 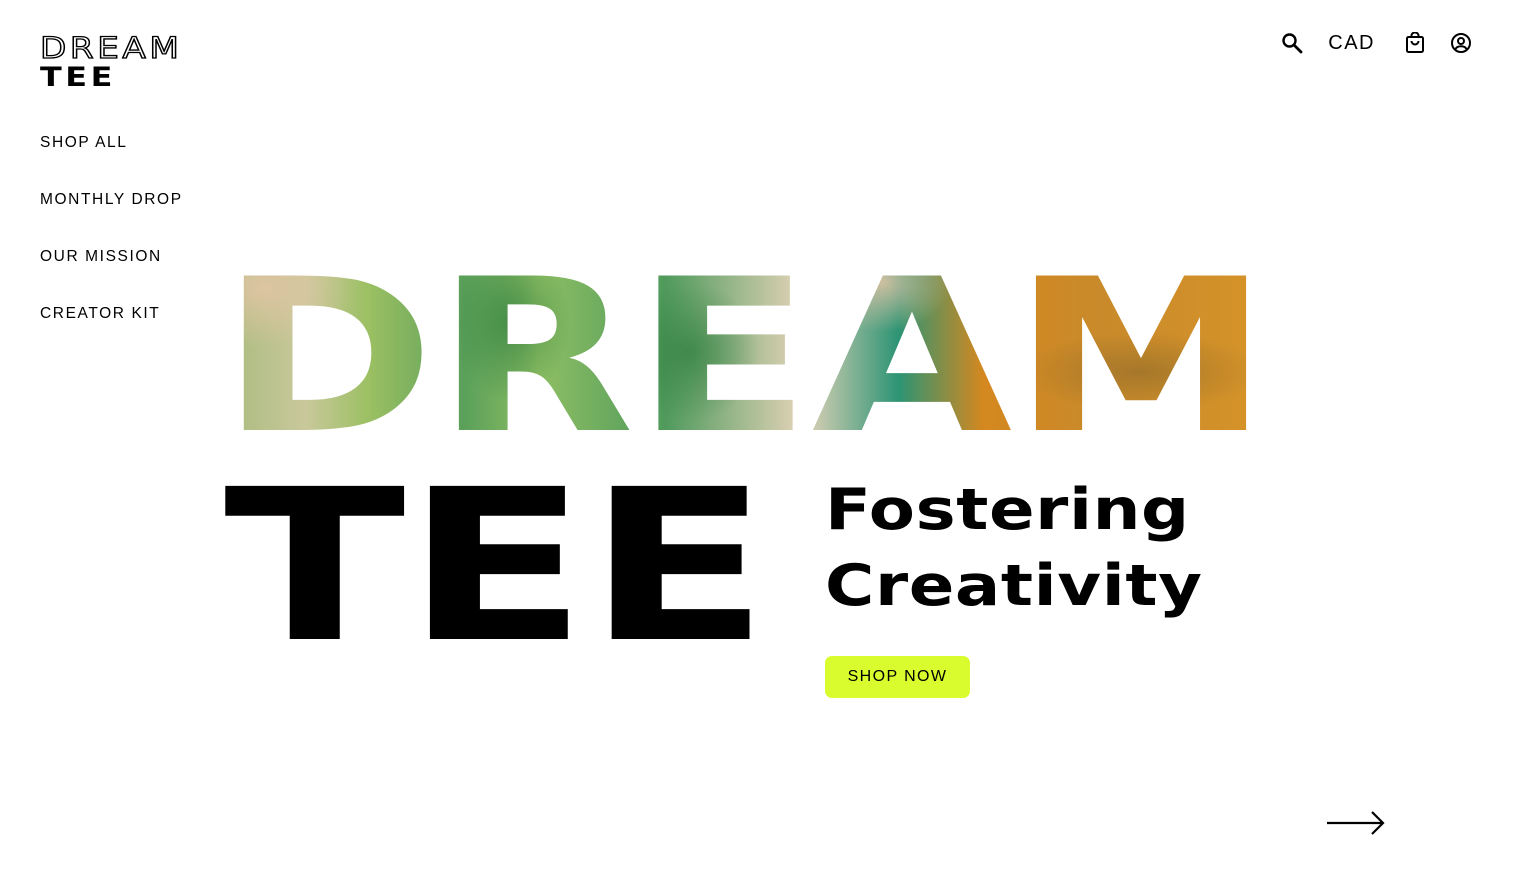 What do you see at coordinates (1356, 823) in the screenshot?
I see `arrow-right-icon` at bounding box center [1356, 823].